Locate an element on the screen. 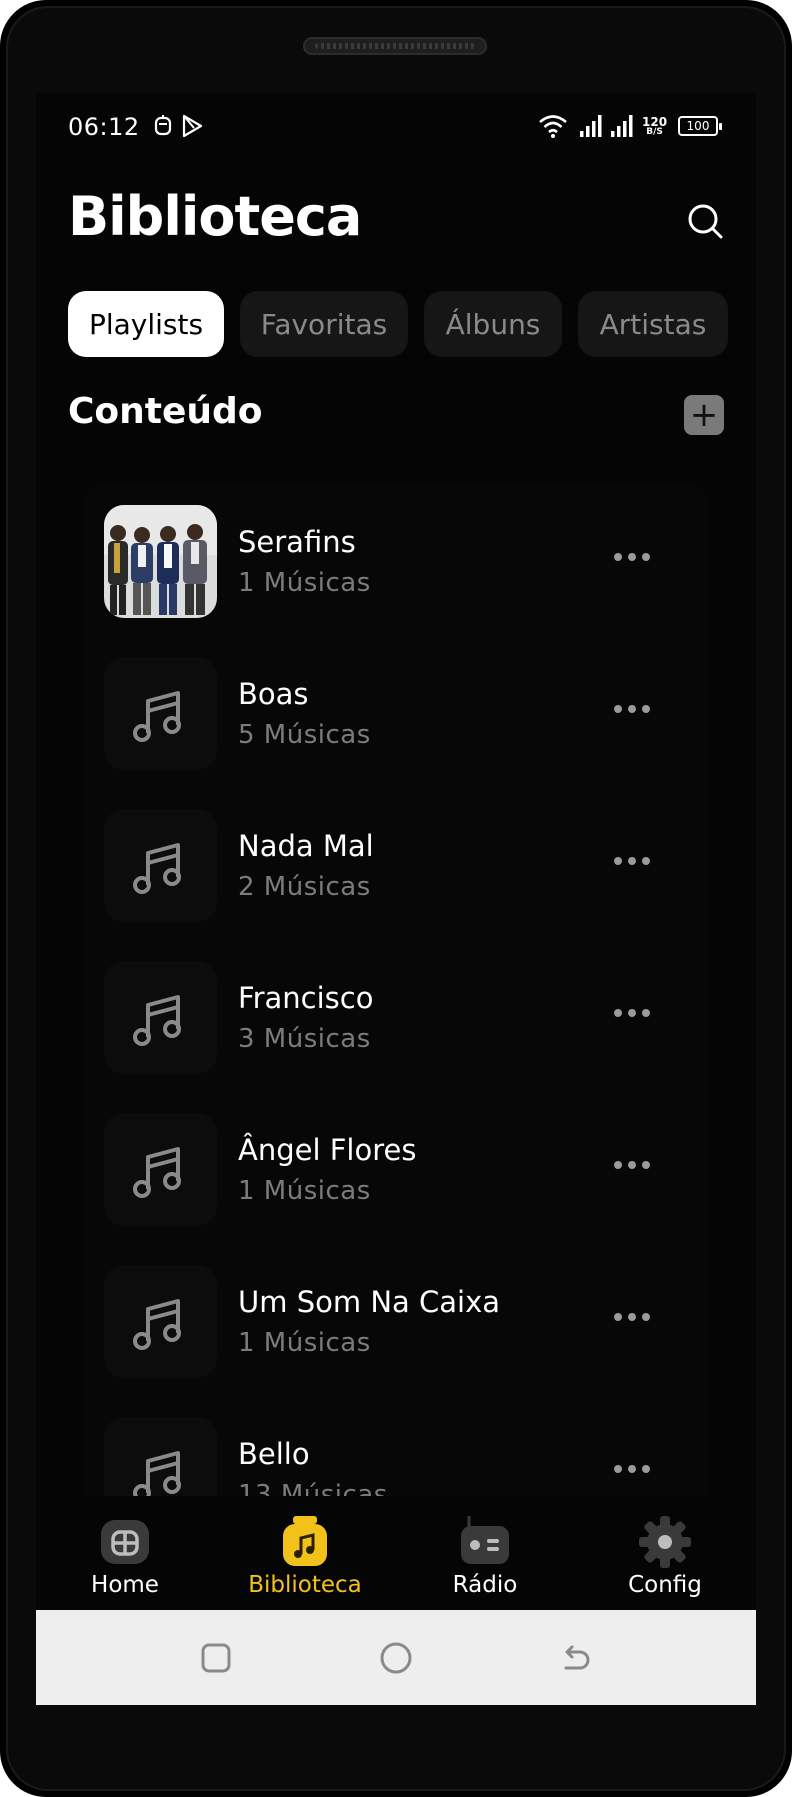  search-icon is located at coordinates (705, 221).